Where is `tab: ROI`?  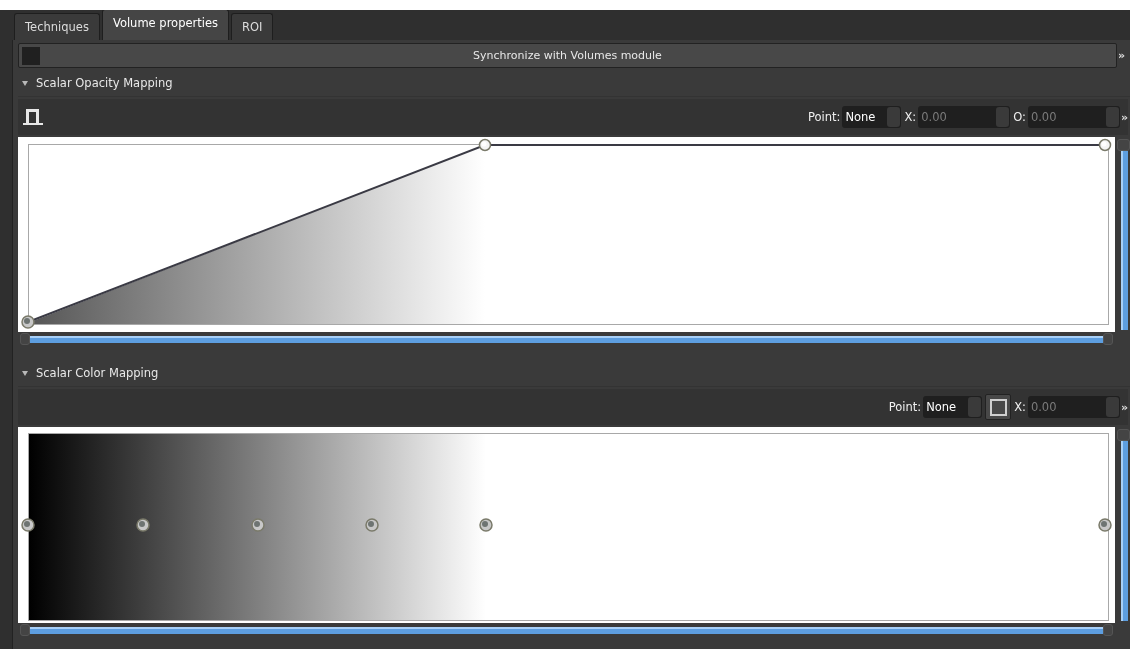
tab: ROI is located at coordinates (252, 26).